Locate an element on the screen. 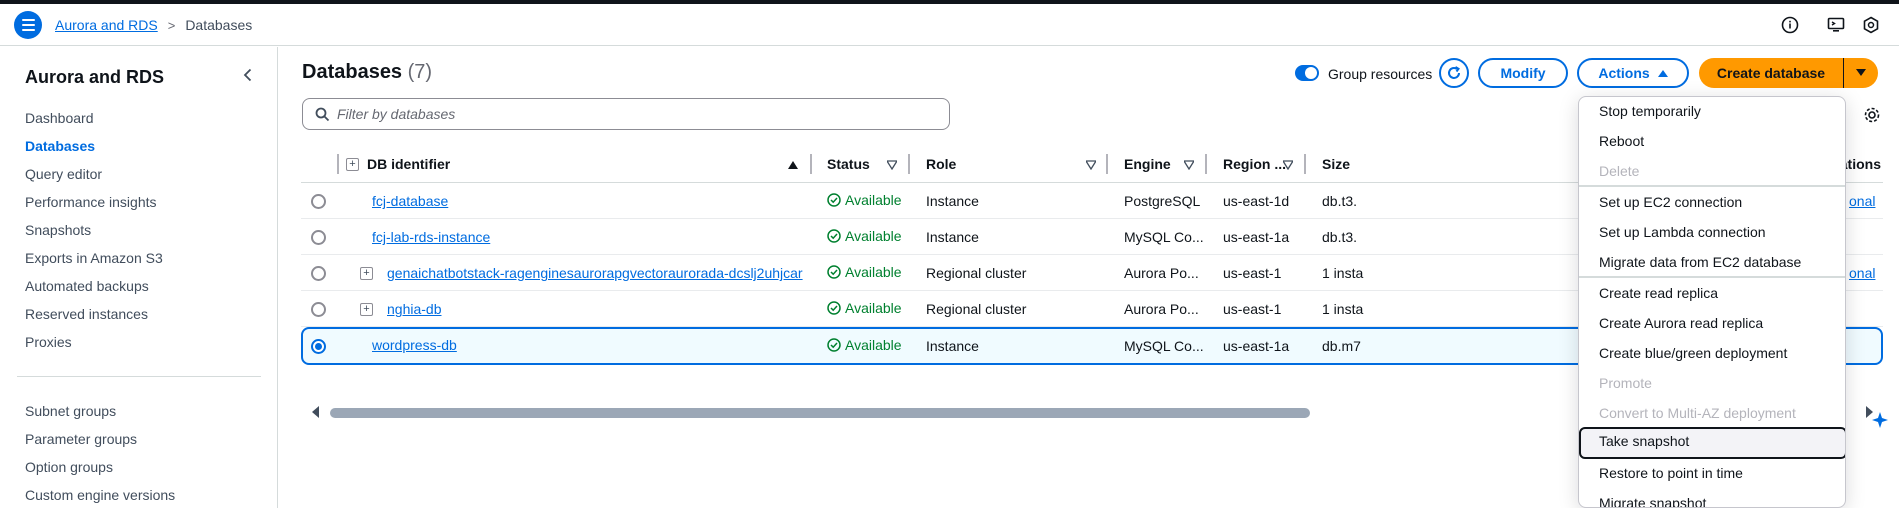  group-resources-label: Group resources is located at coordinates (1380, 74).